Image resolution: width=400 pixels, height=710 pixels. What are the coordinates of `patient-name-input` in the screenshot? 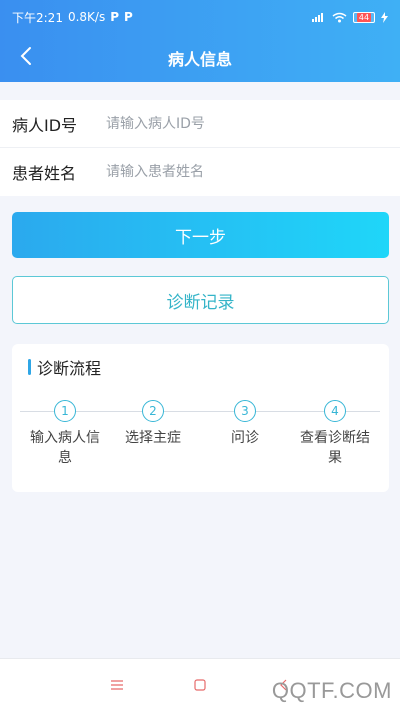 It's located at (253, 172).